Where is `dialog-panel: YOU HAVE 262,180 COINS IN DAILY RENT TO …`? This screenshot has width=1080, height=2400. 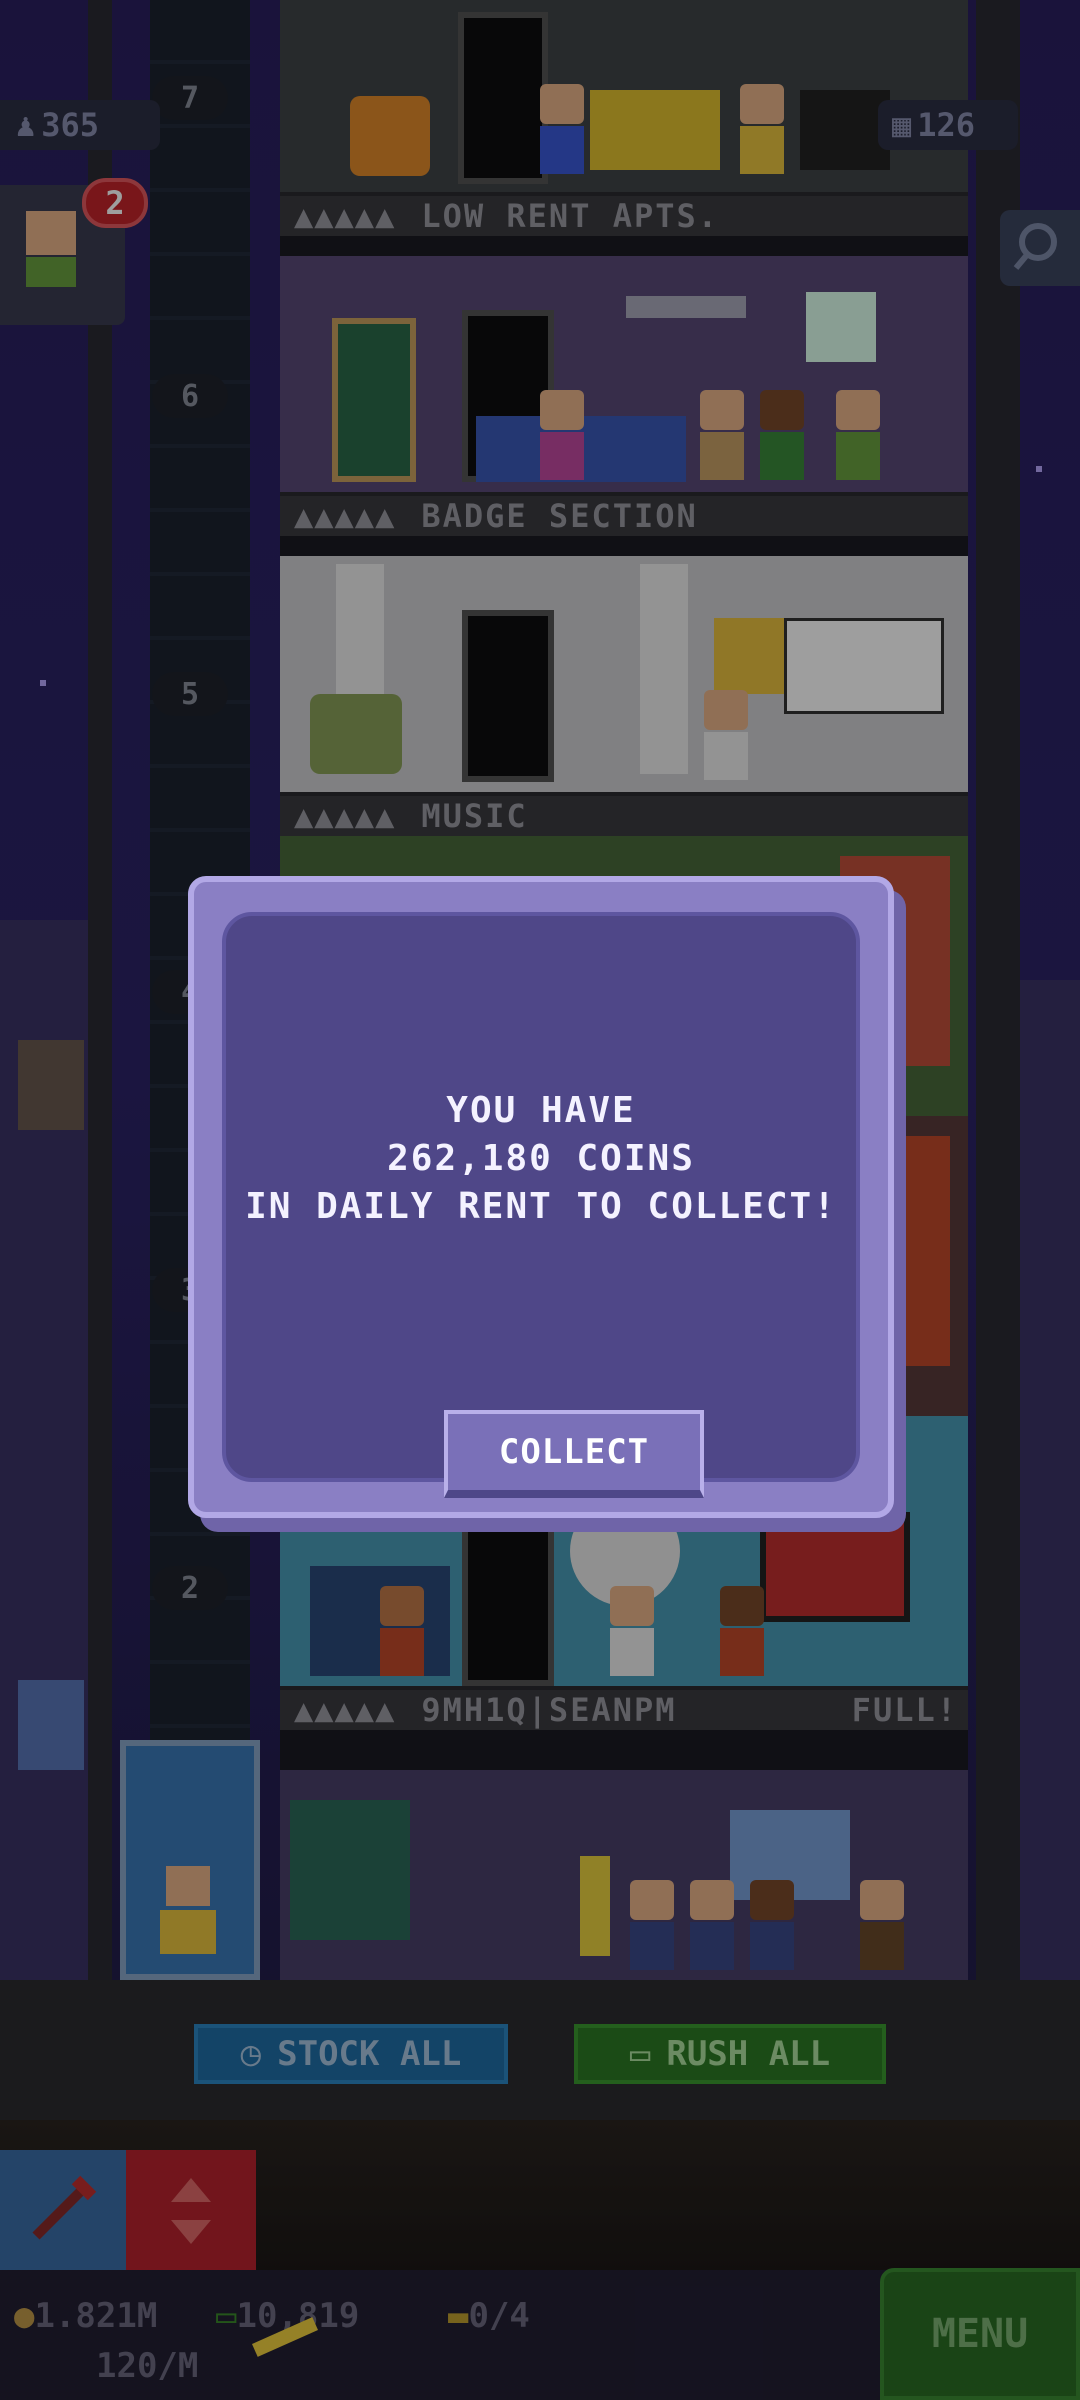
dialog-panel: YOU HAVE 262,180 COINS IN DAILY RENT TO … is located at coordinates (541, 1205).